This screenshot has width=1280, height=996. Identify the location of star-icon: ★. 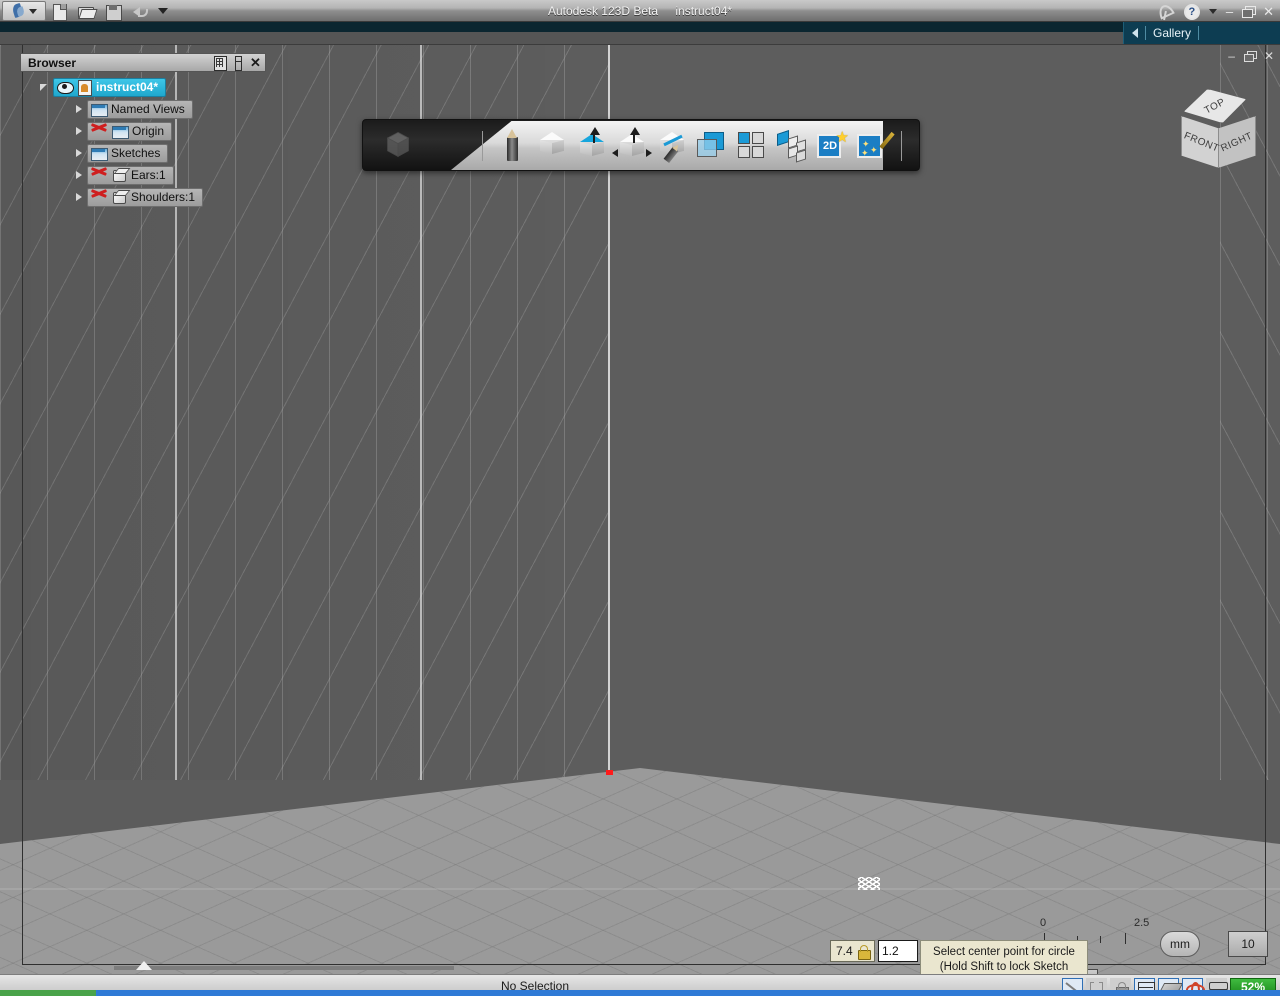
(842, 137).